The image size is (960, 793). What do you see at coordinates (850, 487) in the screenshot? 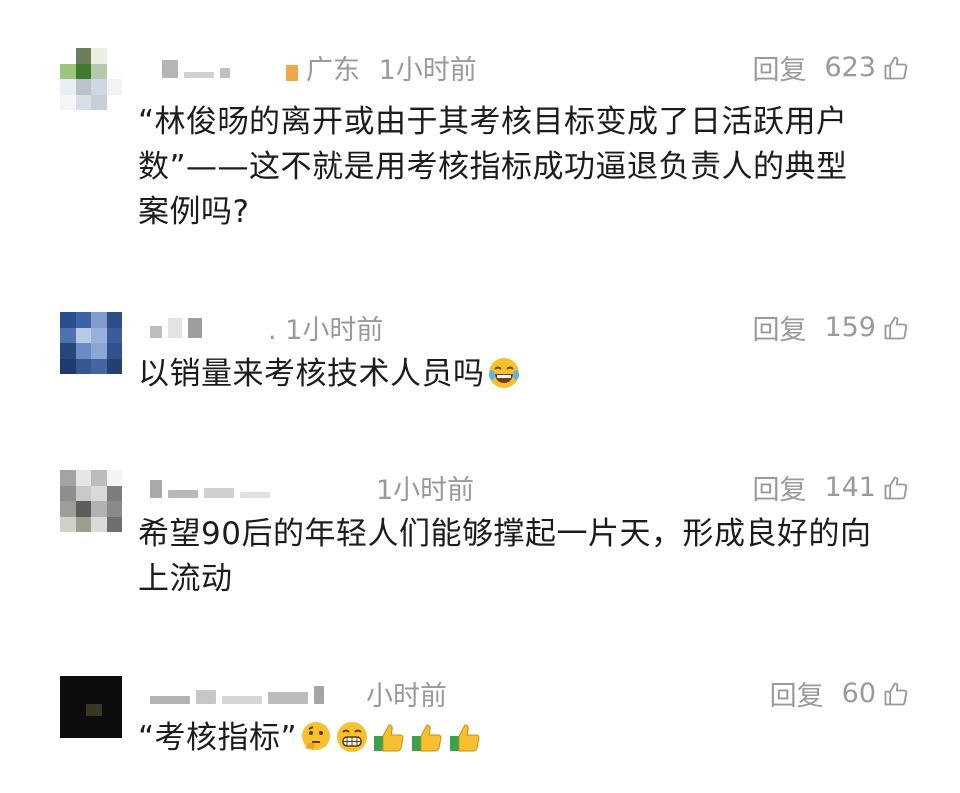
I see `like-count: 141` at bounding box center [850, 487].